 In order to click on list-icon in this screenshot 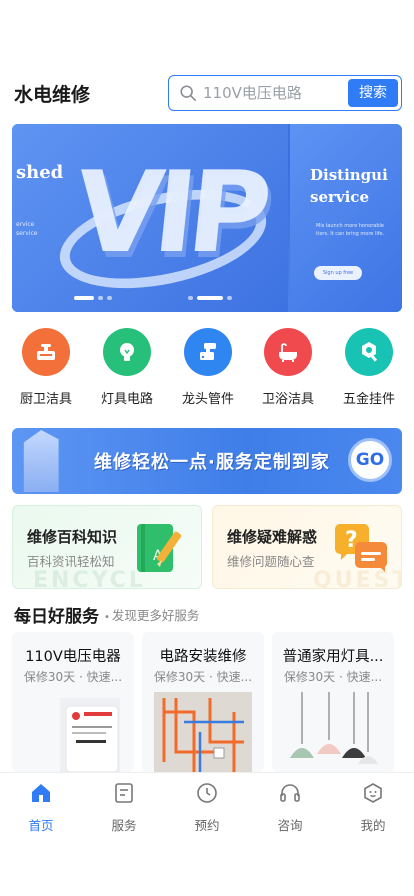, I will do `click(124, 793)`.